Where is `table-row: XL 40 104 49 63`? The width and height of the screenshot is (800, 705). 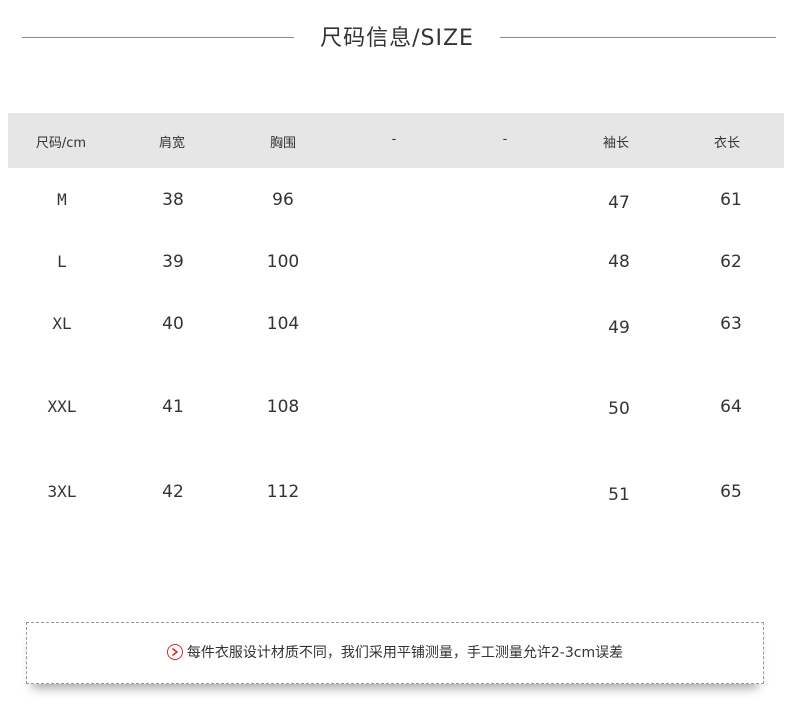 table-row: XL 40 104 49 63 is located at coordinates (400, 329).